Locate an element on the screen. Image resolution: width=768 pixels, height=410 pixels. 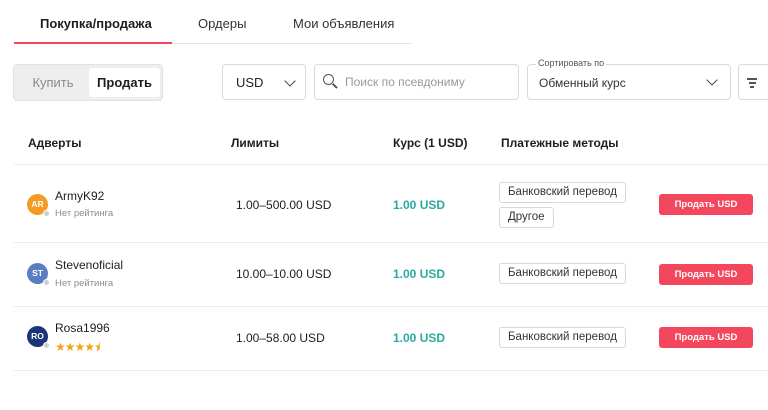
filter-icon is located at coordinates (752, 84).